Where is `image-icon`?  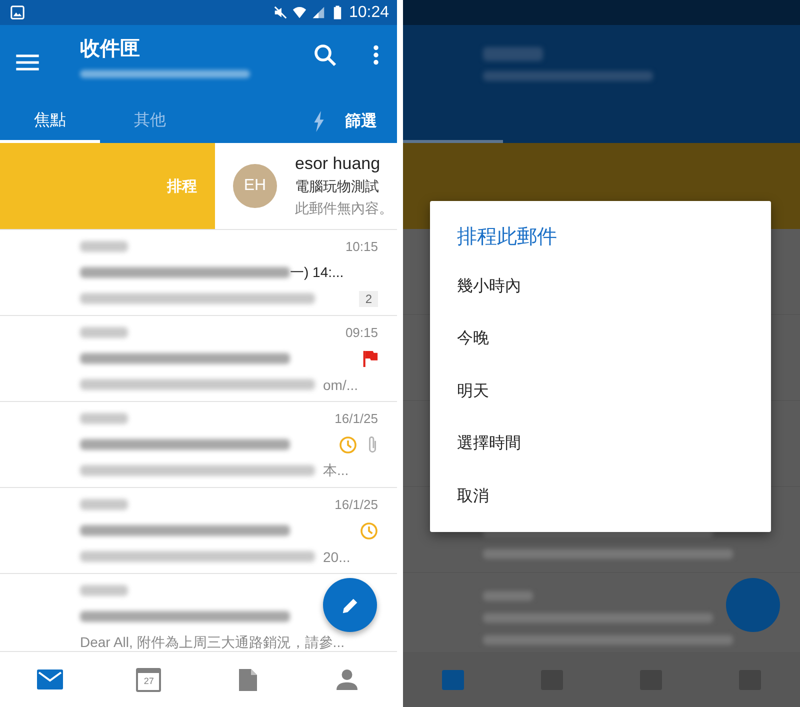
image-icon is located at coordinates (17, 12).